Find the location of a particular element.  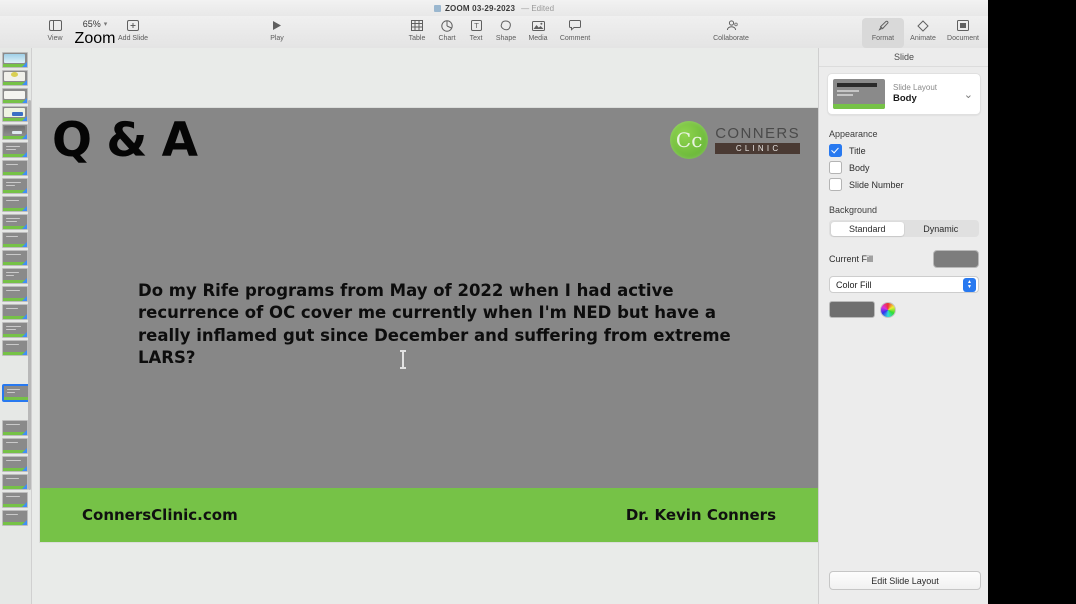

animate-button: Animate is located at coordinates (923, 33).